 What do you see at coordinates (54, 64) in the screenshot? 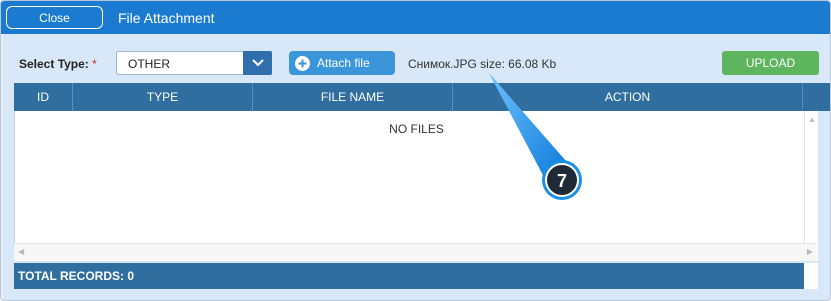
I see `select-type-text: Select Type:` at bounding box center [54, 64].